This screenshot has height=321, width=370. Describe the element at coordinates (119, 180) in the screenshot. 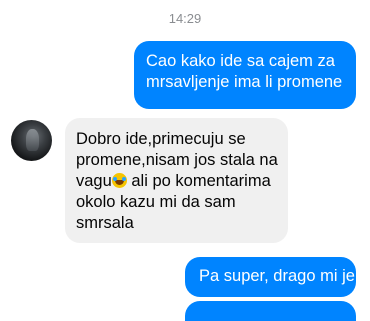

I see `face-with-tears-of-joy-icon` at that location.